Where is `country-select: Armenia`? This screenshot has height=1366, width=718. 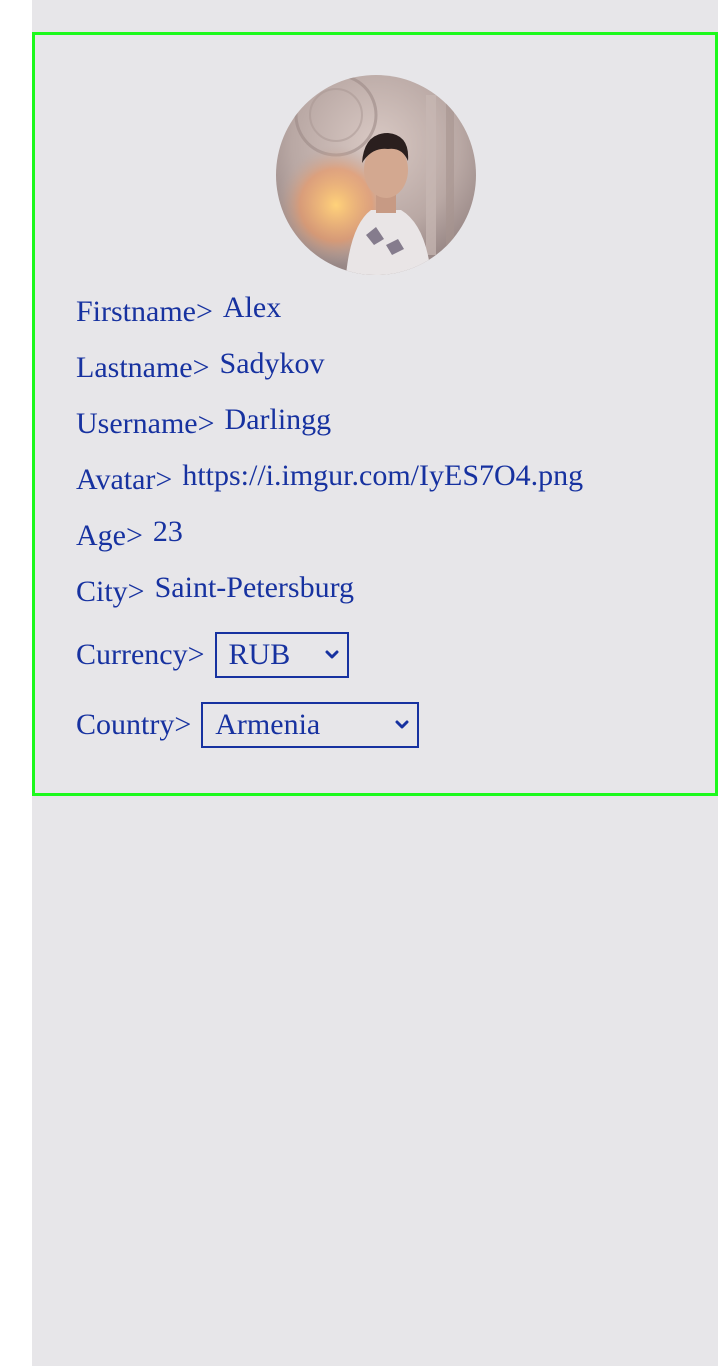
country-select: Armenia is located at coordinates (310, 725).